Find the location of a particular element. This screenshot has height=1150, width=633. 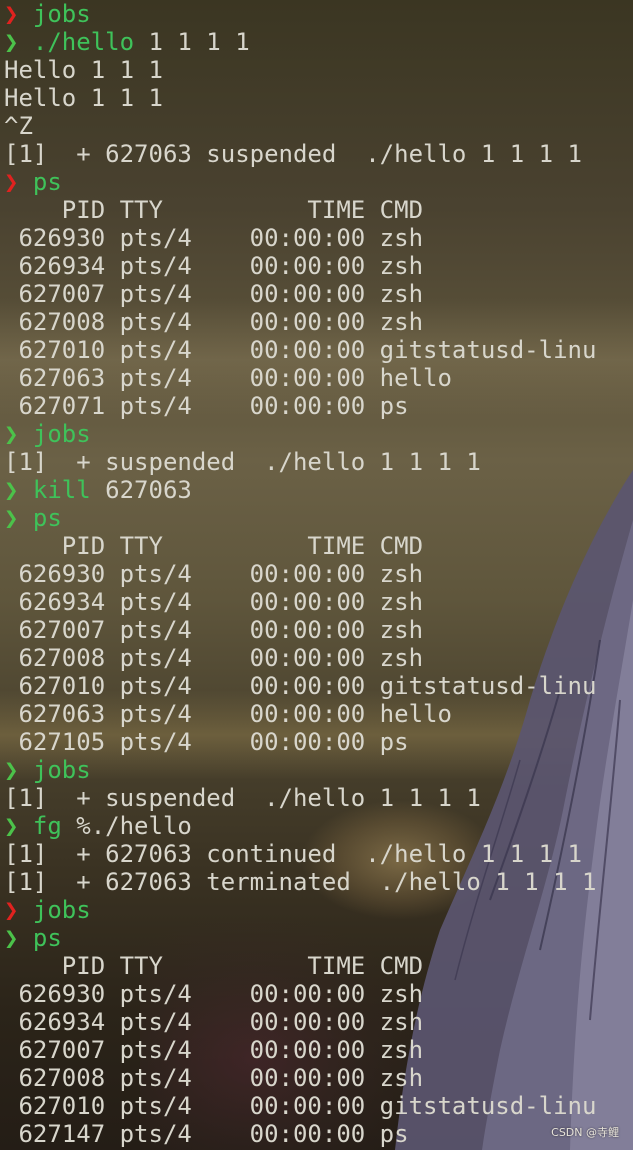

output-text: 627147 pts/4 00:00:00 ps is located at coordinates (206, 1134).